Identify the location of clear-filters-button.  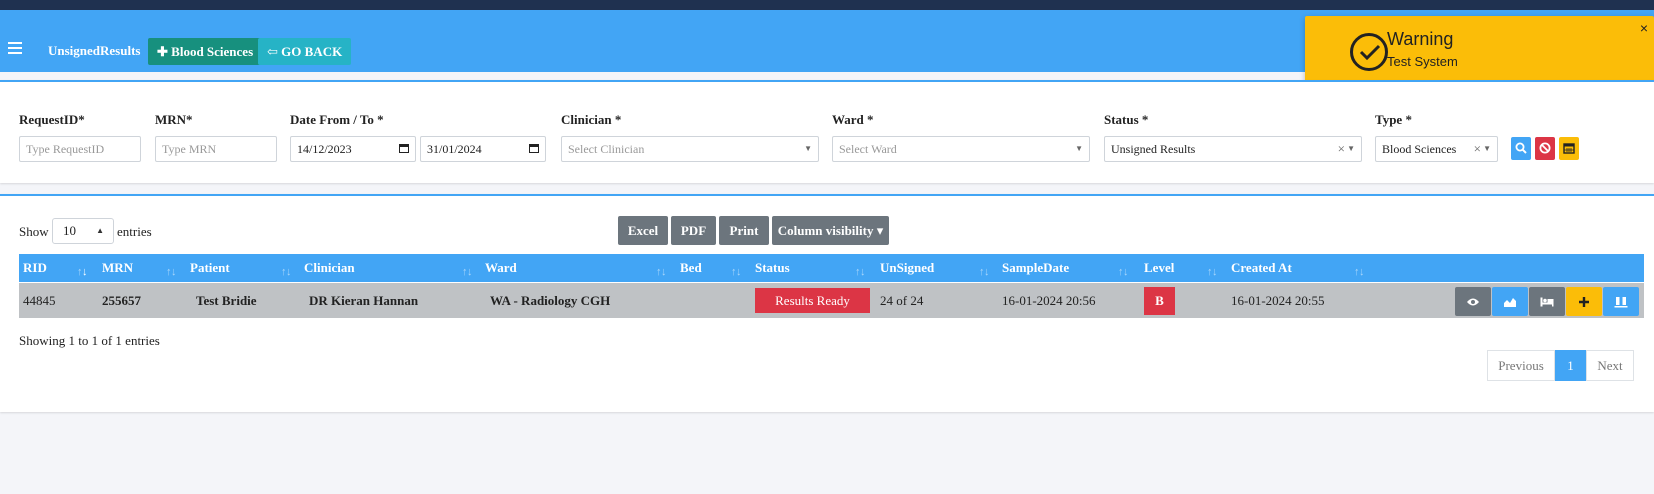
(1545, 148).